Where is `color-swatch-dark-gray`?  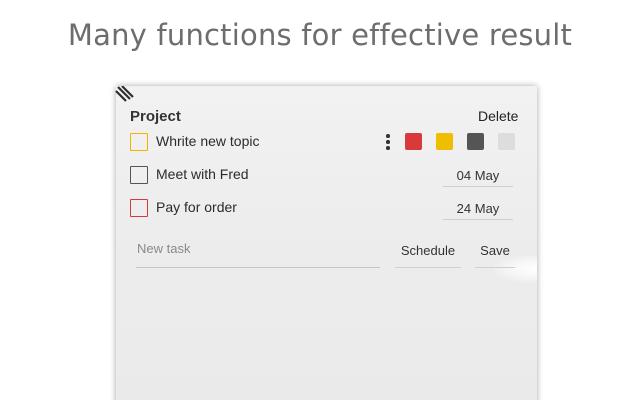 color-swatch-dark-gray is located at coordinates (475, 141).